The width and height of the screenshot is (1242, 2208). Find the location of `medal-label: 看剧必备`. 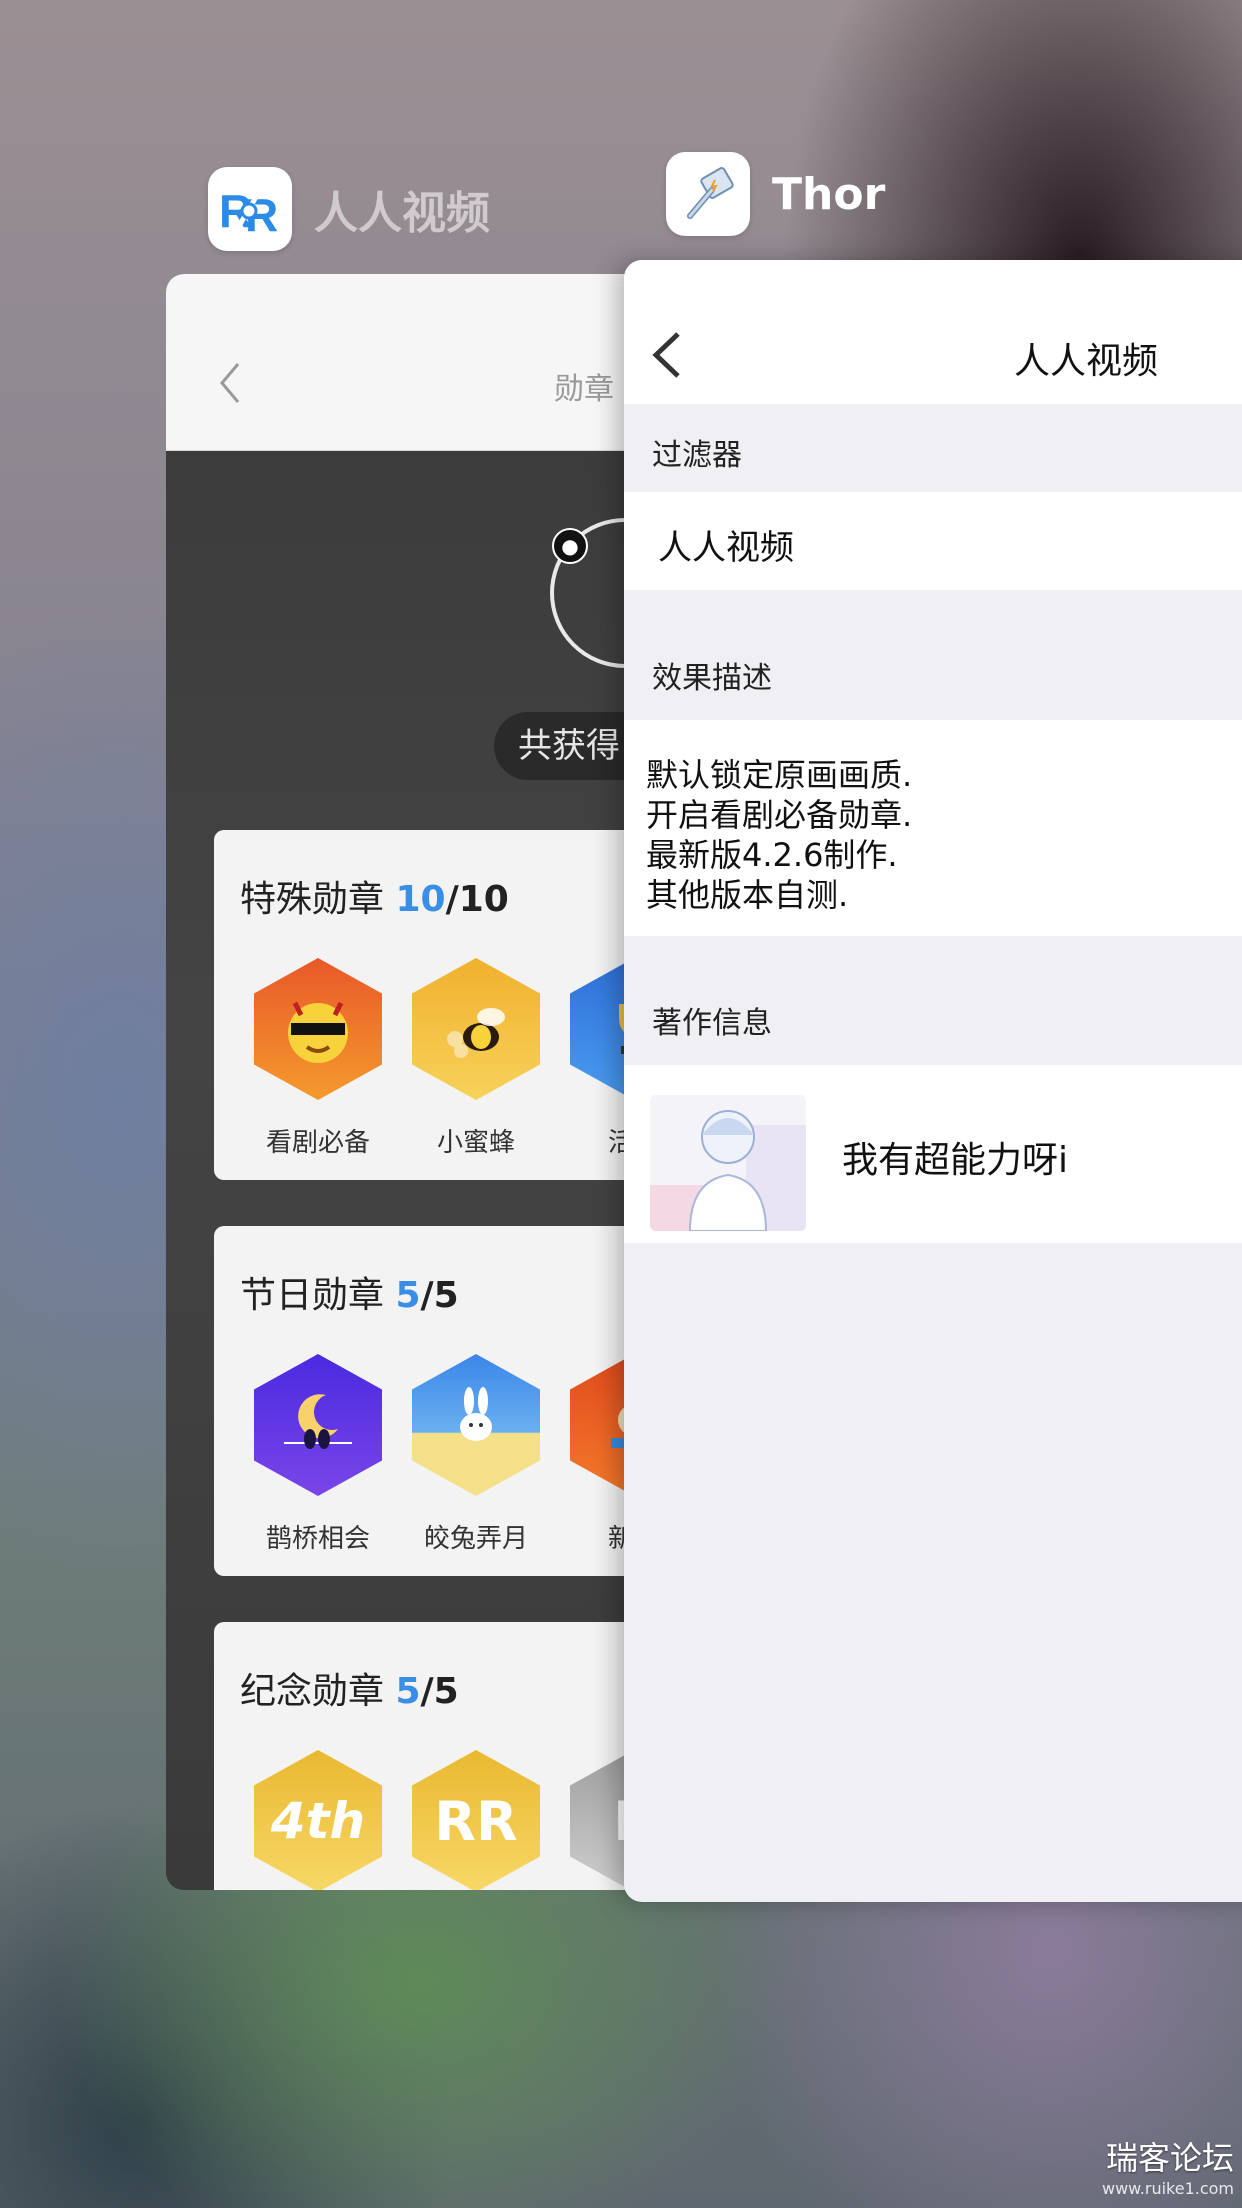

medal-label: 看剧必备 is located at coordinates (317, 1143).